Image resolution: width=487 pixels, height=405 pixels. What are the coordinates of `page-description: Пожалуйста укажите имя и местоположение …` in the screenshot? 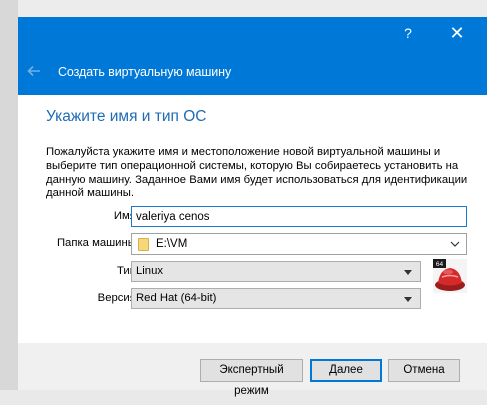 It's located at (257, 173).